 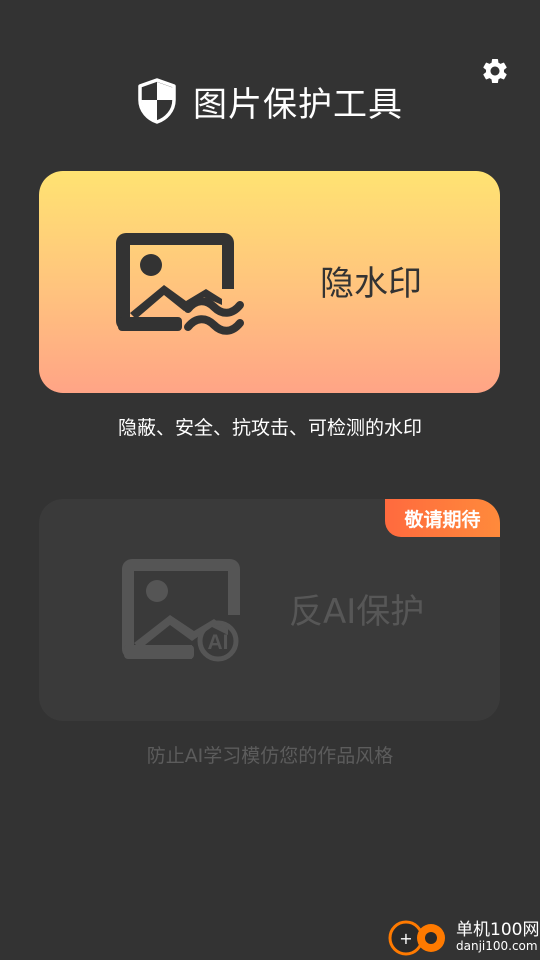 What do you see at coordinates (371, 284) in the screenshot?
I see `watermark-label: 隐水印` at bounding box center [371, 284].